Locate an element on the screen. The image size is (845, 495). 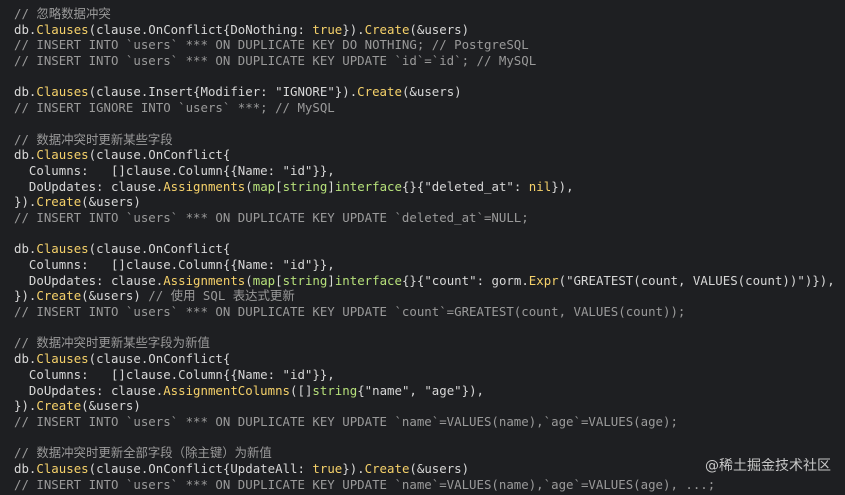
code-line: // 忽略数据冲突 is located at coordinates (62, 13).